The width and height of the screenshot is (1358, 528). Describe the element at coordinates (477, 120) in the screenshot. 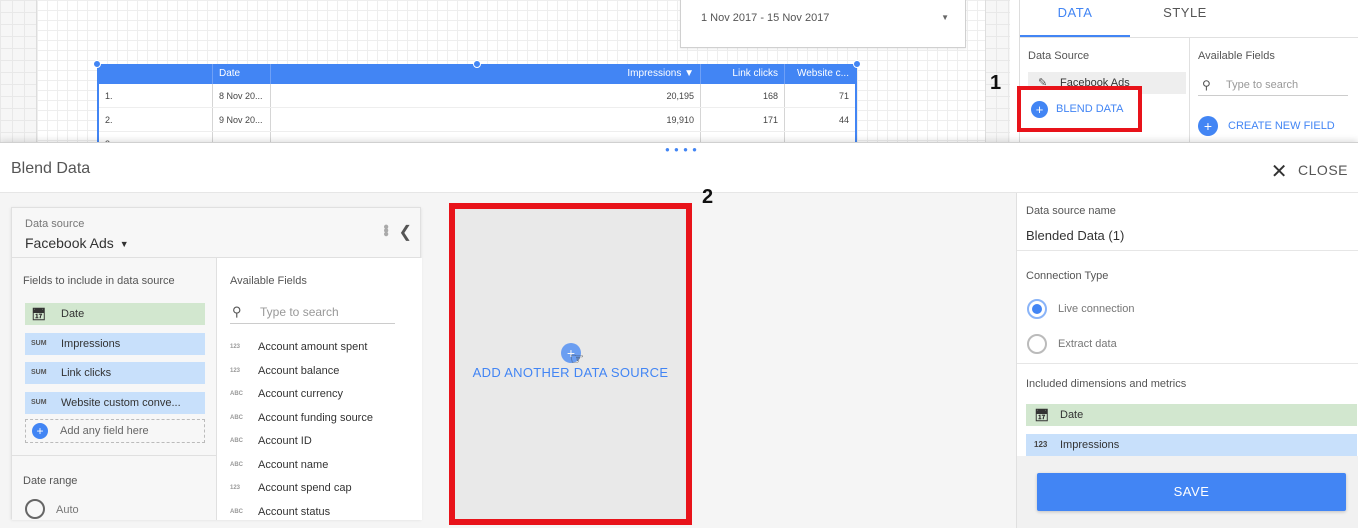

I see `table-row: 2. 9 Nov 20... 19,910 171 44` at that location.